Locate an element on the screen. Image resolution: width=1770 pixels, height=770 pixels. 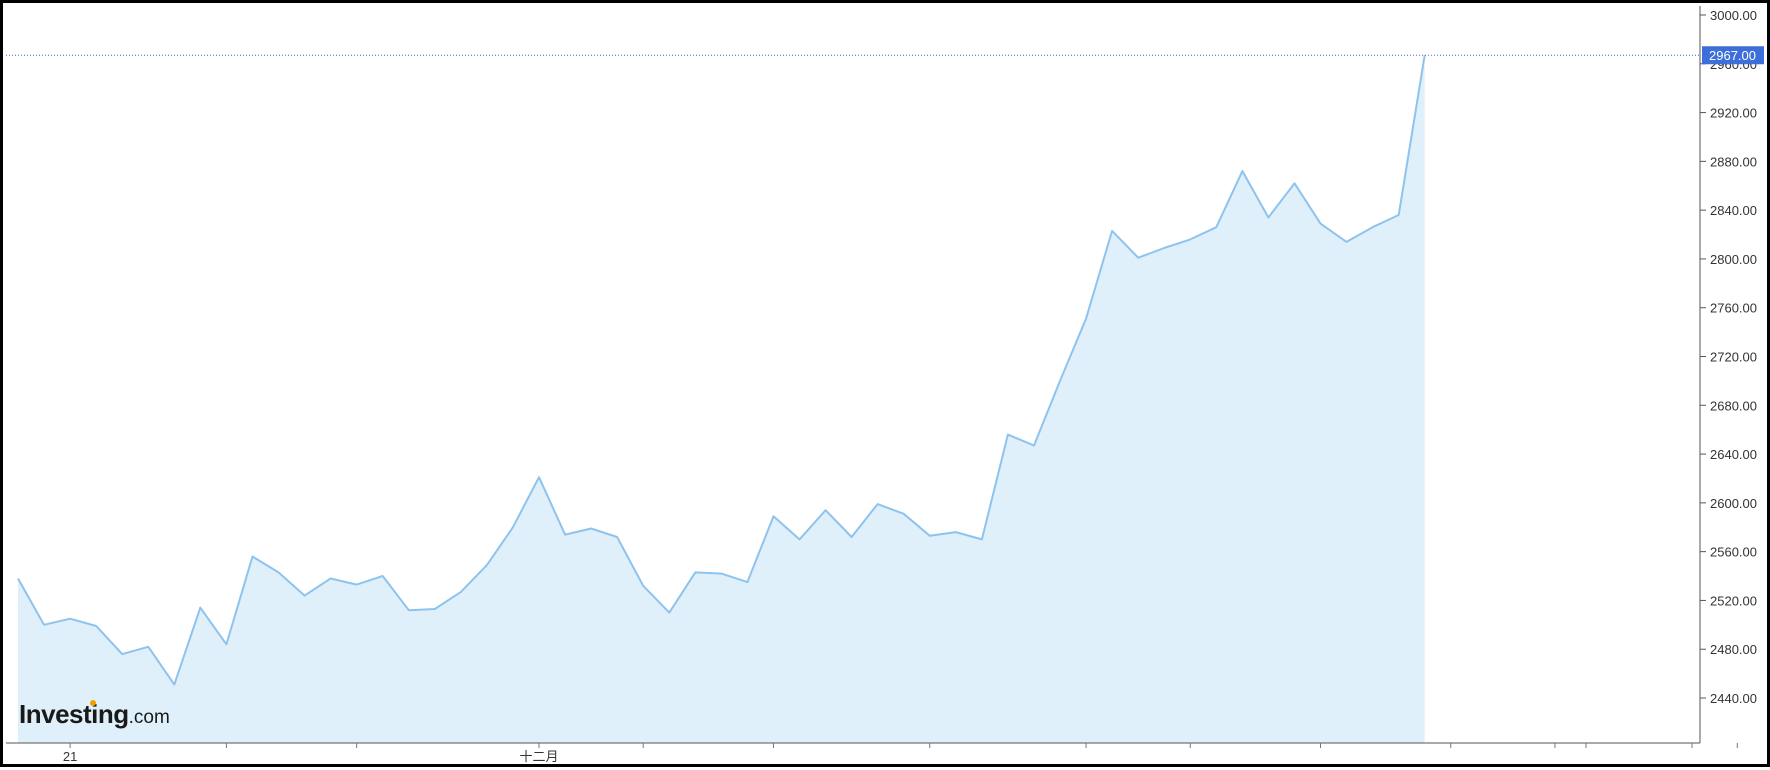
price-tag-layer: 2967.00 is located at coordinates (1733, 55).